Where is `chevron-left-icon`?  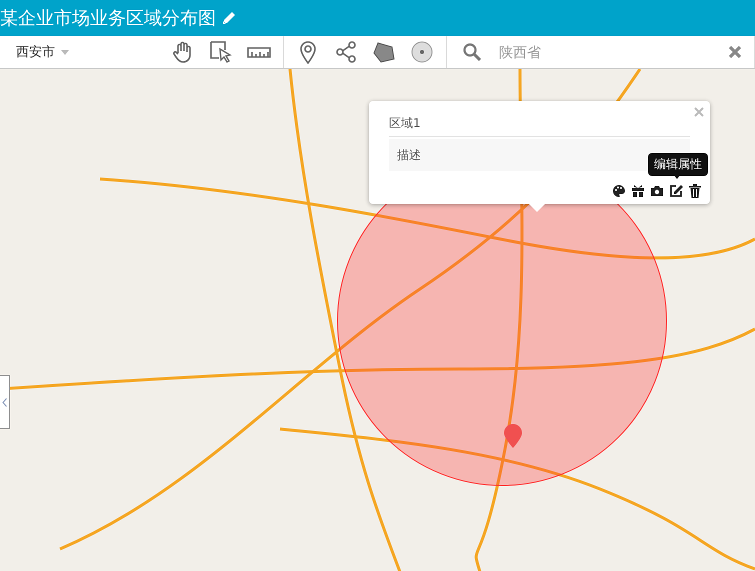
chevron-left-icon is located at coordinates (4, 402).